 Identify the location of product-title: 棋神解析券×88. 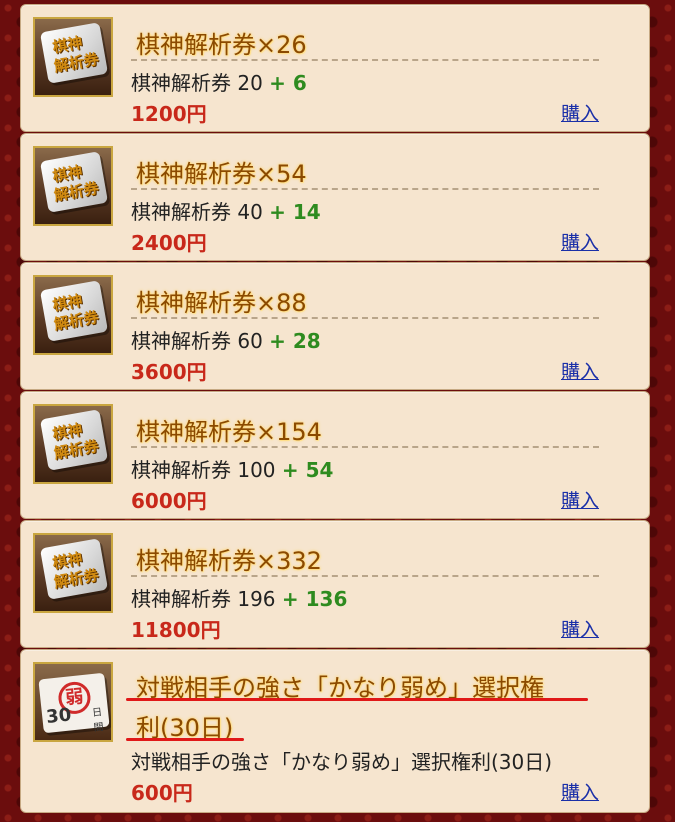
(221, 303).